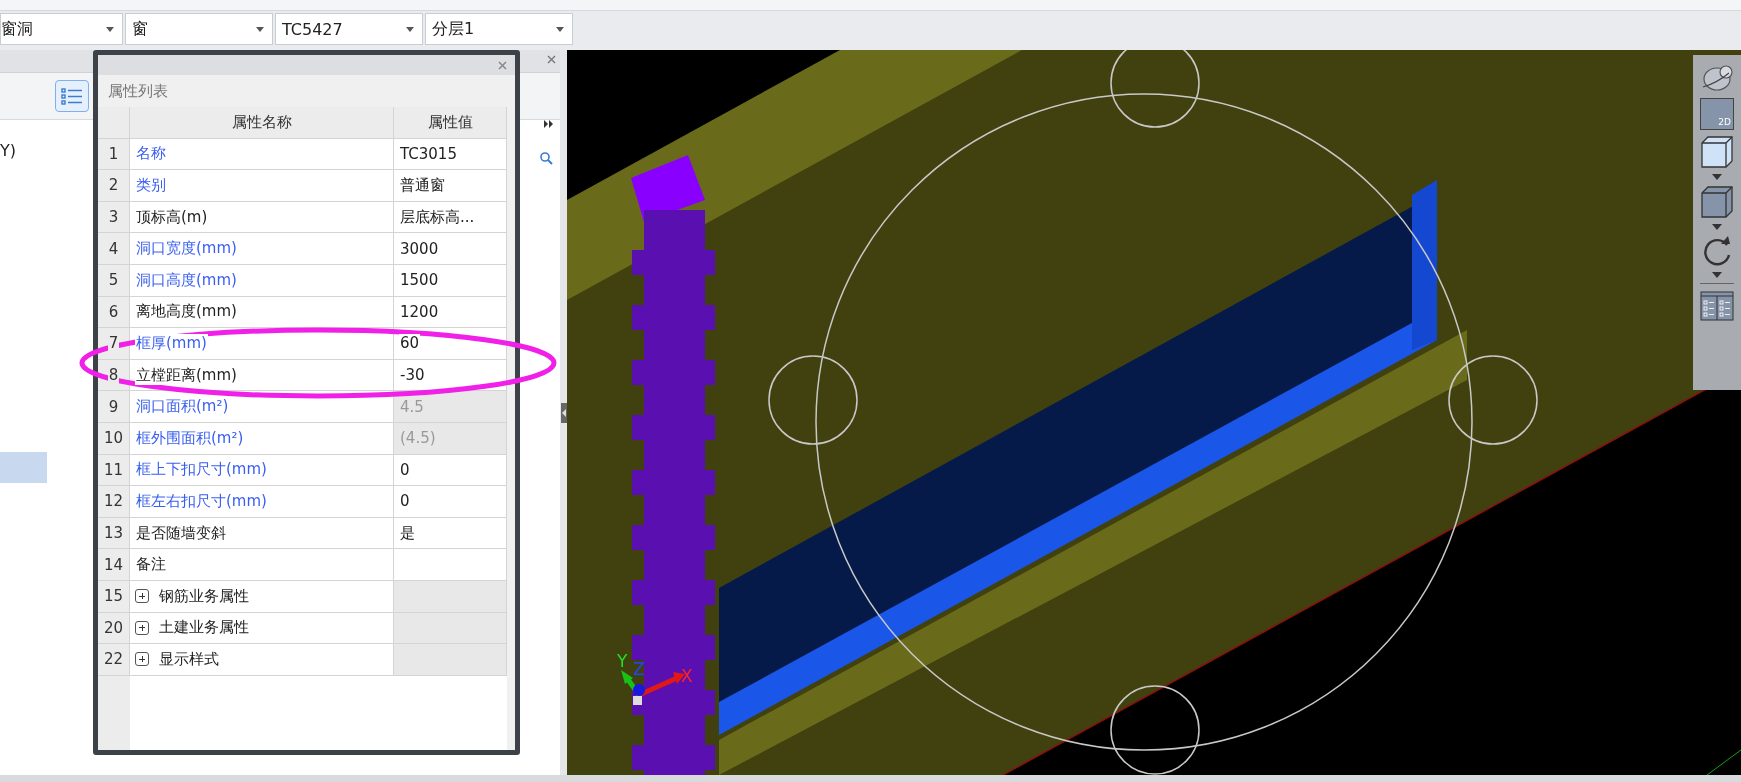 The height and width of the screenshot is (782, 1741). Describe the element at coordinates (549, 124) in the screenshot. I see `double-arrow-icon` at that location.